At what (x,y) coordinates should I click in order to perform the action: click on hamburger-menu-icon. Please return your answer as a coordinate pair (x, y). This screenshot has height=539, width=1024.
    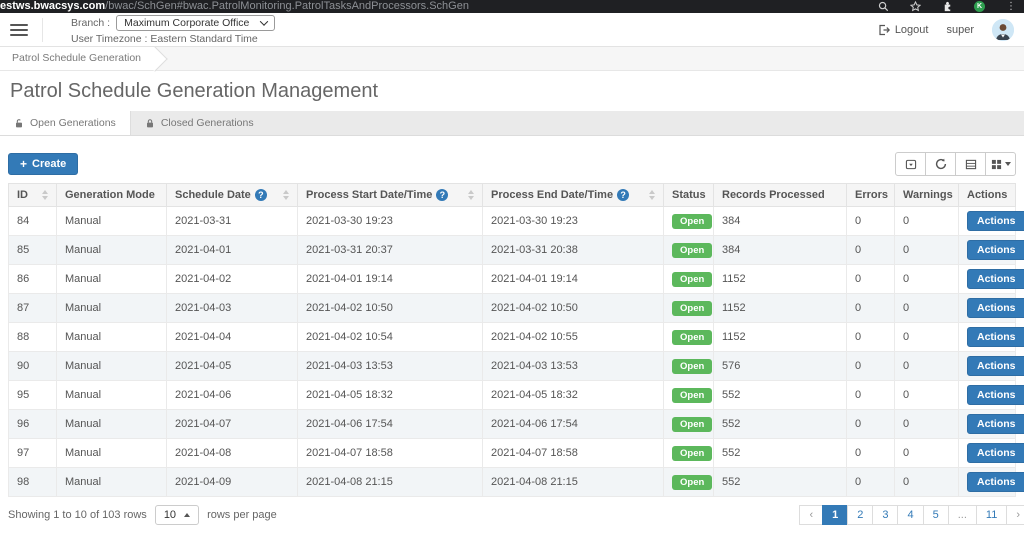
    Looking at the image, I should click on (19, 29).